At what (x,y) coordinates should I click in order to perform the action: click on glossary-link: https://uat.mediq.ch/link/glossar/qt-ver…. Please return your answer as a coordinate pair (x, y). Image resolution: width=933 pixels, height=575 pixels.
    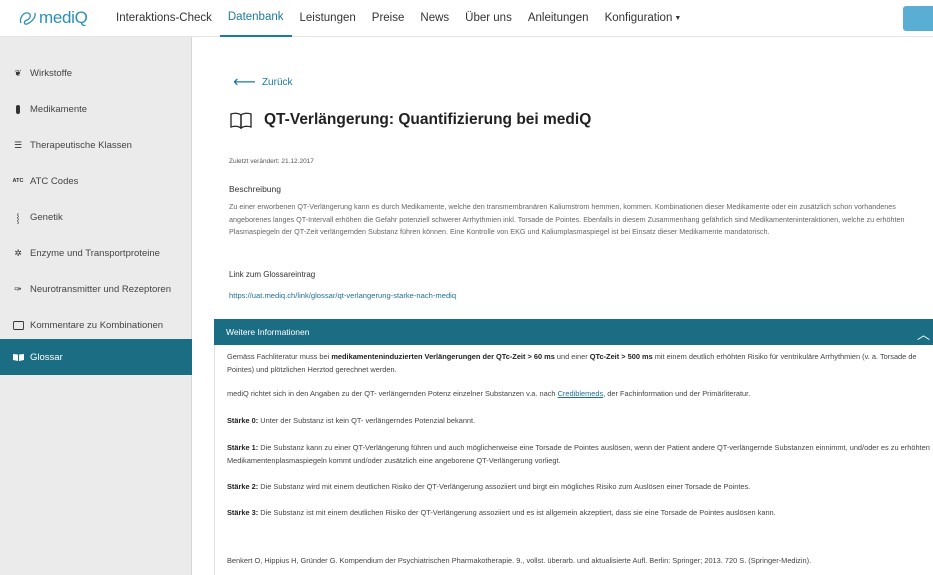
    Looking at the image, I should click on (342, 295).